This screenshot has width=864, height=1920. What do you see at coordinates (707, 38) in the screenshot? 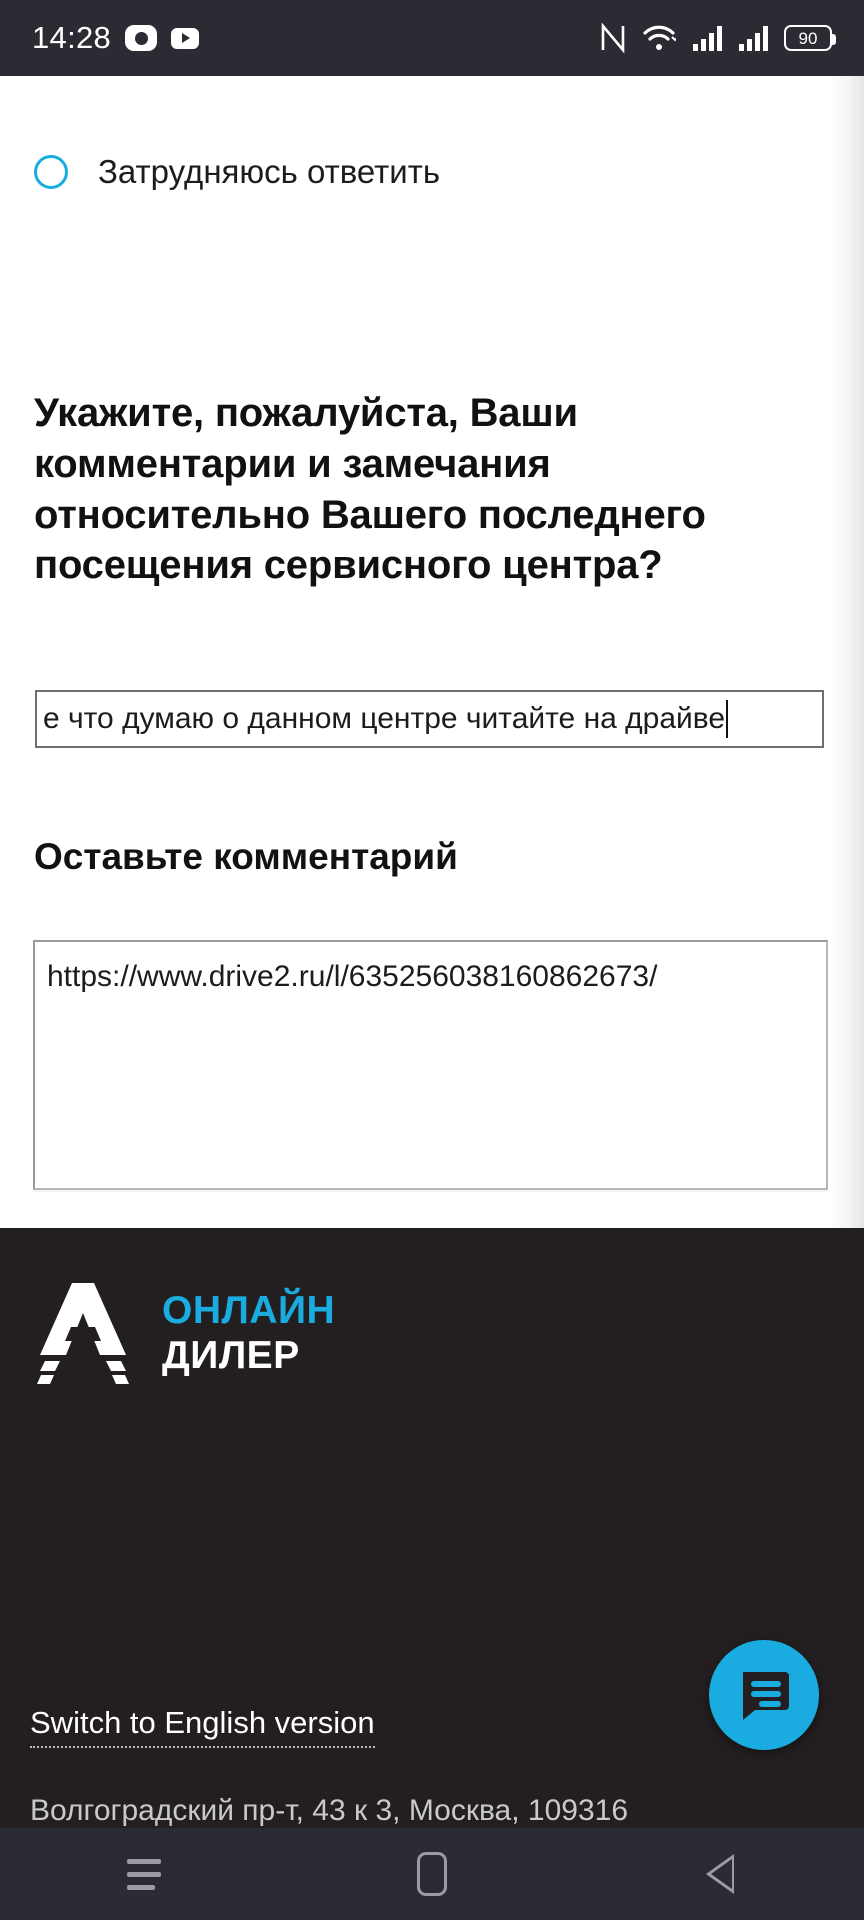
I see `signal-icon` at bounding box center [707, 38].